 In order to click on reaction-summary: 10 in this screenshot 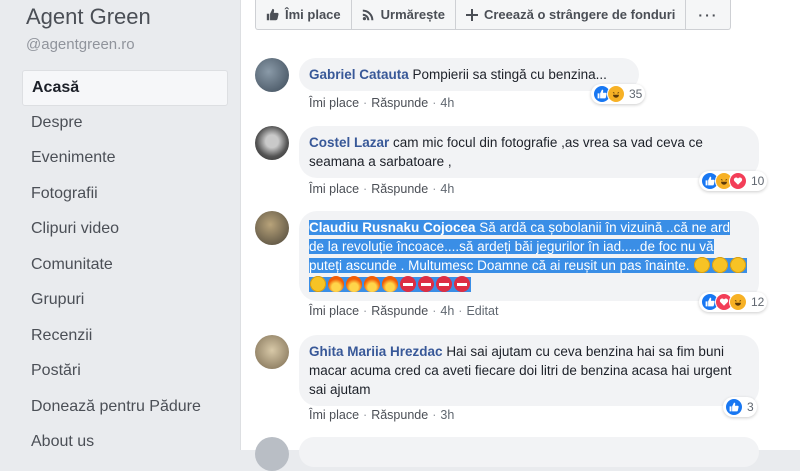, I will do `click(733, 181)`.